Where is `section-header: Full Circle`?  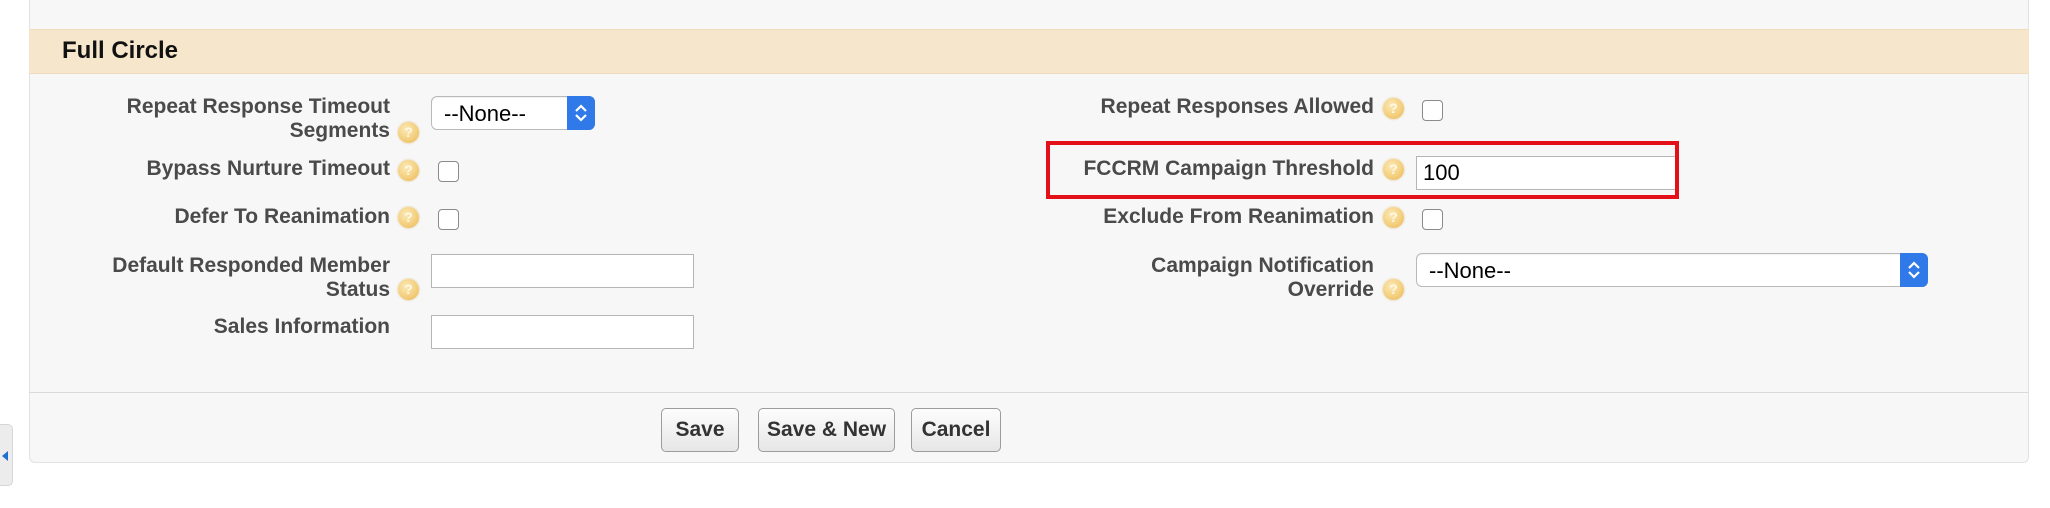
section-header: Full Circle is located at coordinates (1029, 51).